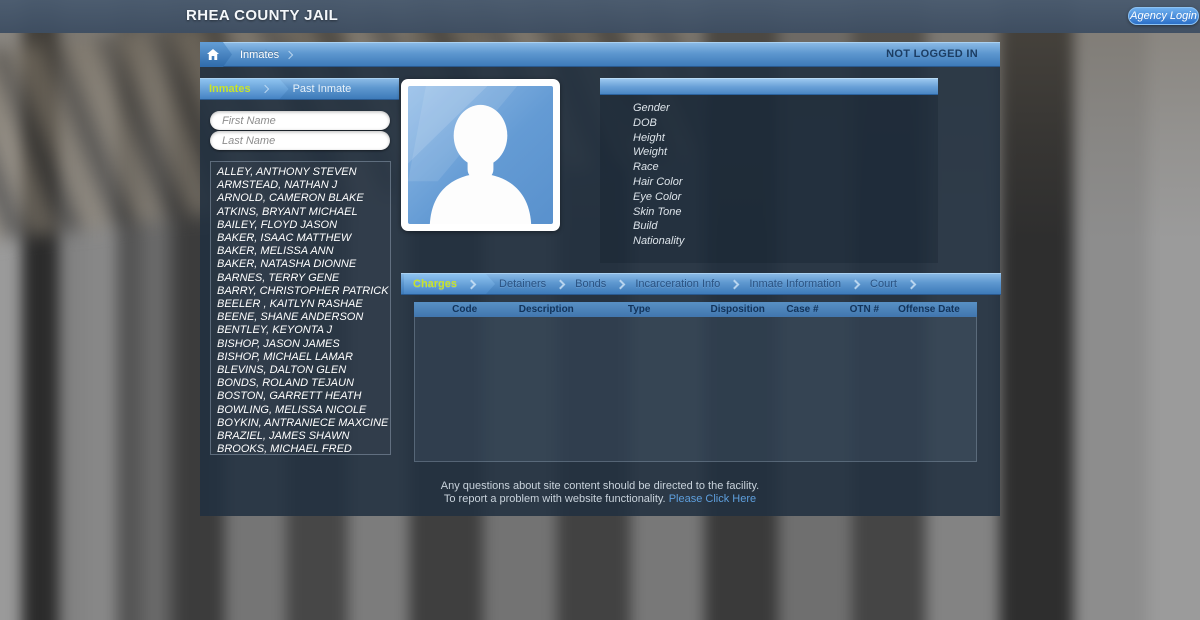  I want to click on detail-label: Gender, so click(651, 108).